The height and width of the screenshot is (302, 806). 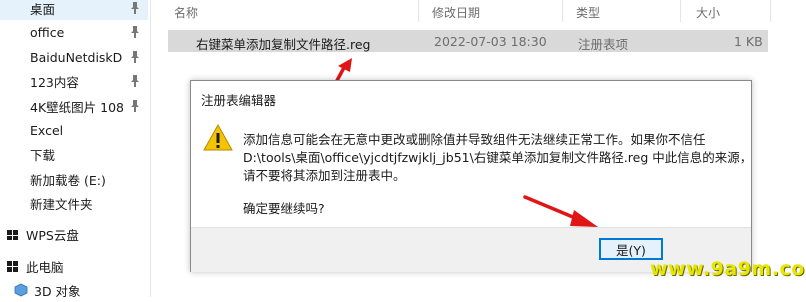 I want to click on watermark: www.9a9m.com, so click(x=728, y=269).